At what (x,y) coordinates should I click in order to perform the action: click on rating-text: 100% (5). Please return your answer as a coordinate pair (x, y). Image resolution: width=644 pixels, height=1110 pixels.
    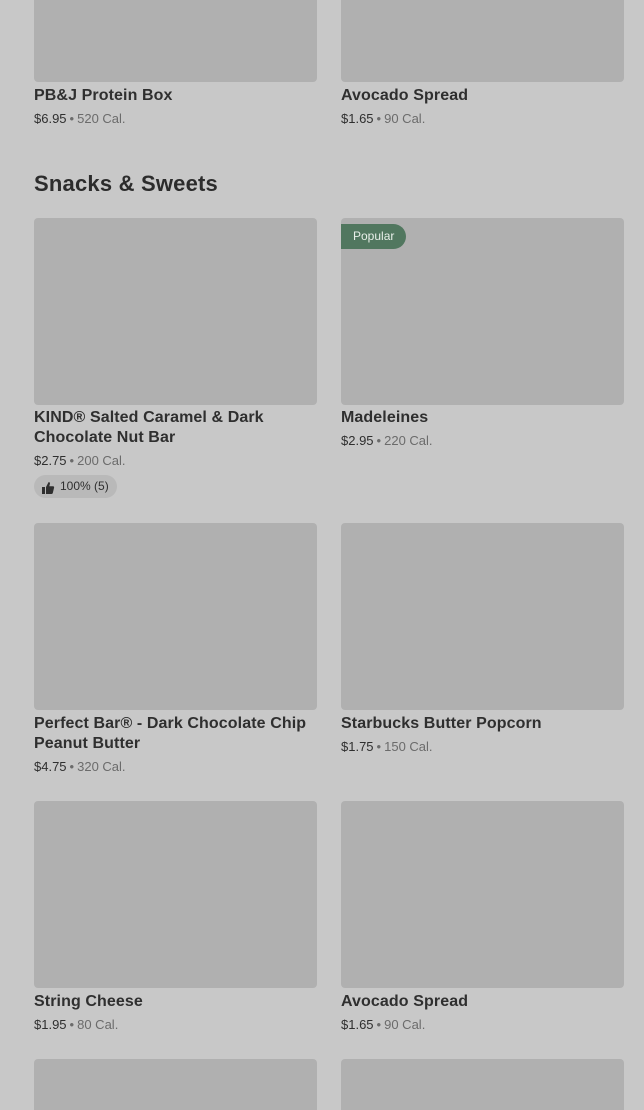
    Looking at the image, I should click on (84, 486).